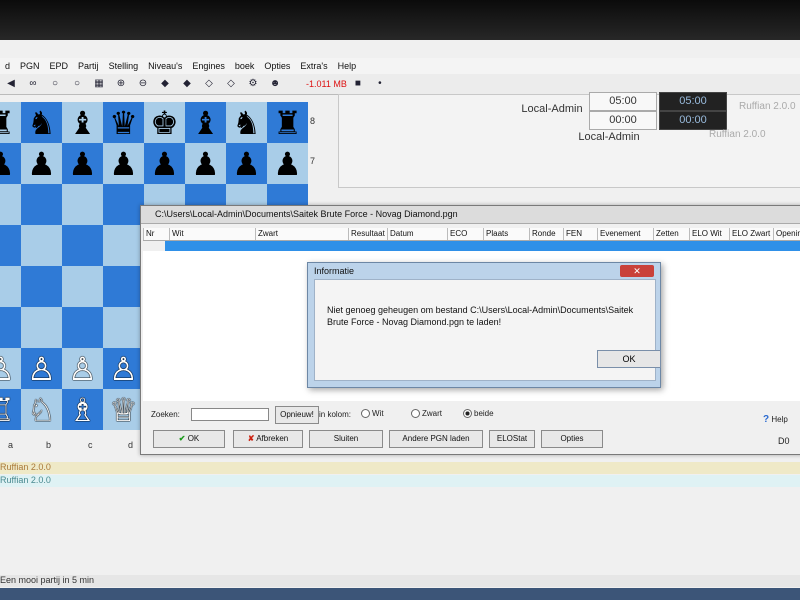 The height and width of the screenshot is (600, 800). What do you see at coordinates (7, 66) in the screenshot?
I see `menu-item: d` at bounding box center [7, 66].